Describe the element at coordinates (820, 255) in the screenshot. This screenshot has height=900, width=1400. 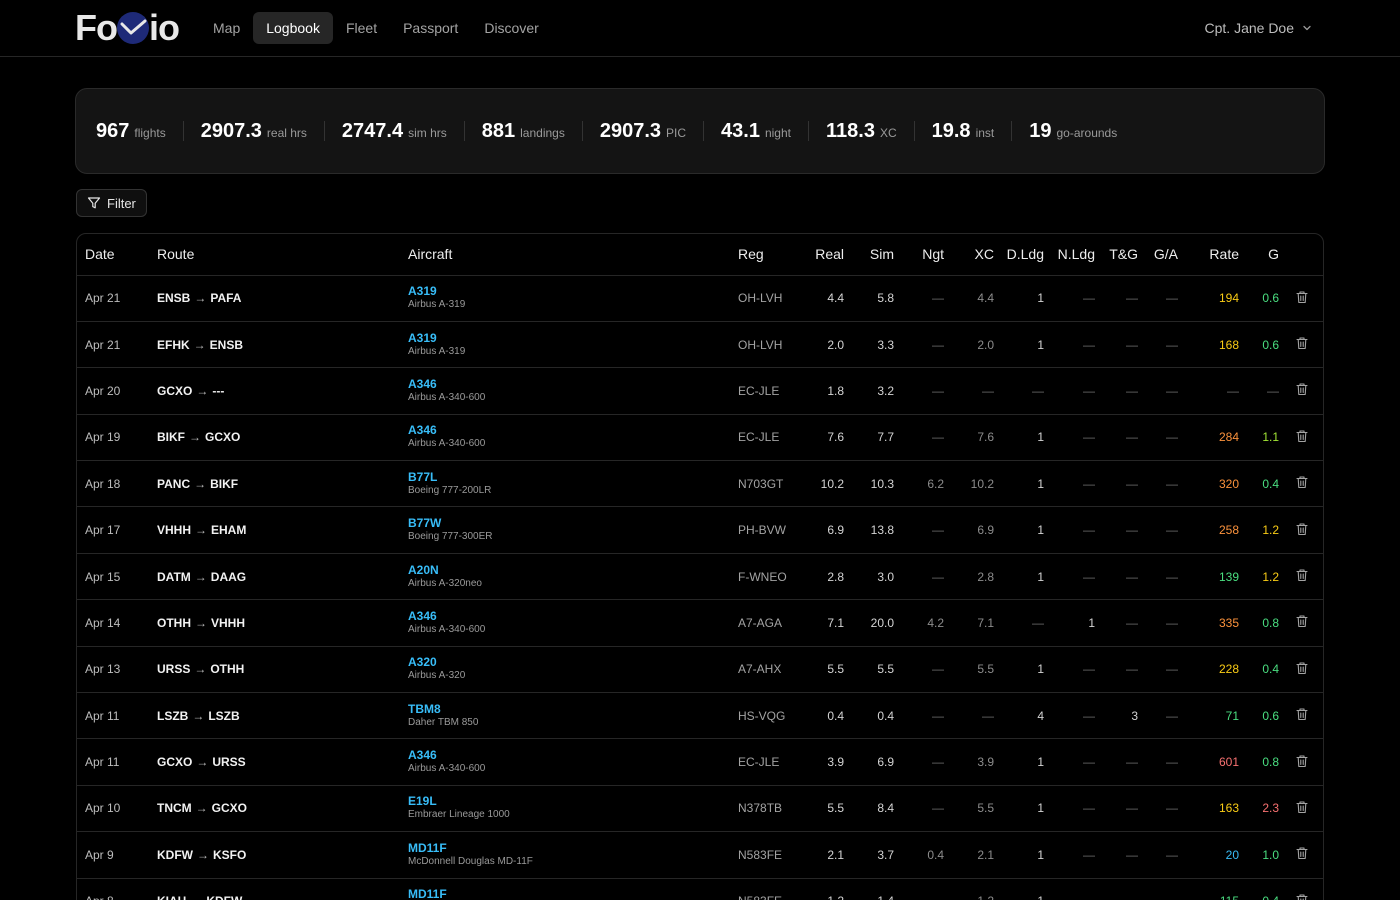
I see `header-real: Real` at that location.